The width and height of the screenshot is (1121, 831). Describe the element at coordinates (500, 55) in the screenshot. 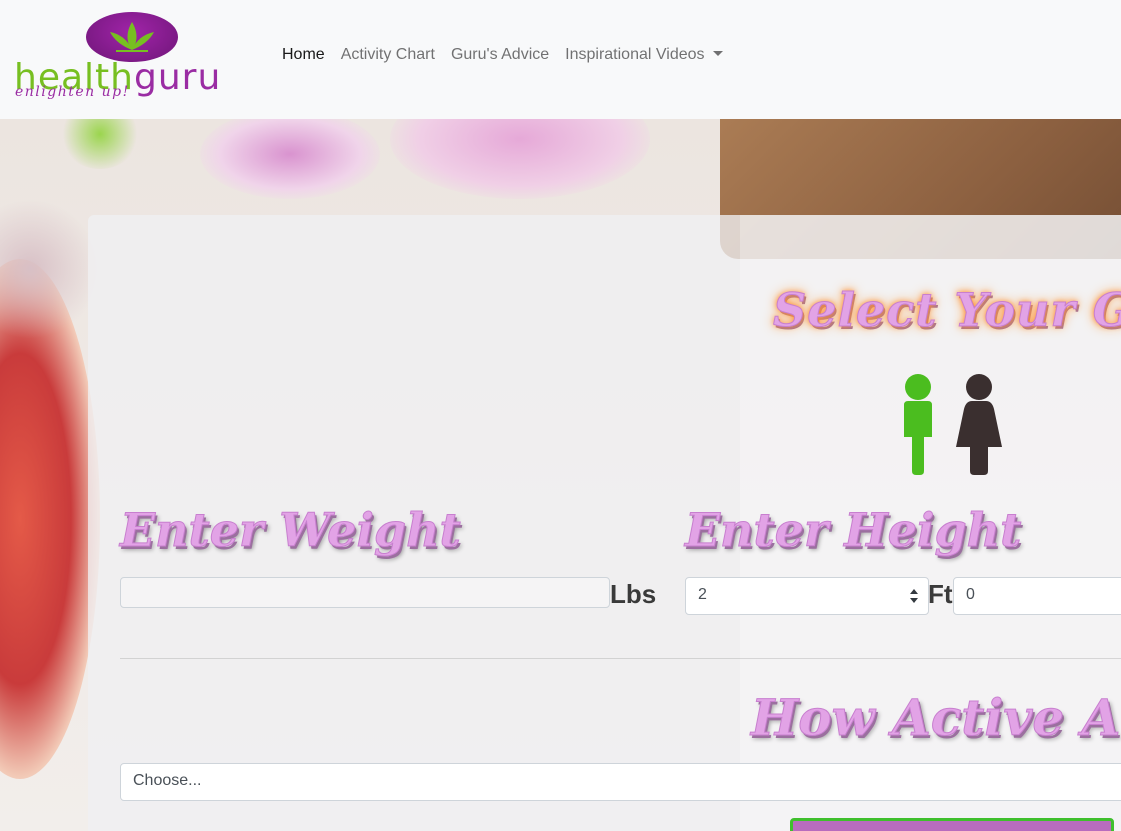

I see `nav-gurus-advice: Guru's Advice` at that location.